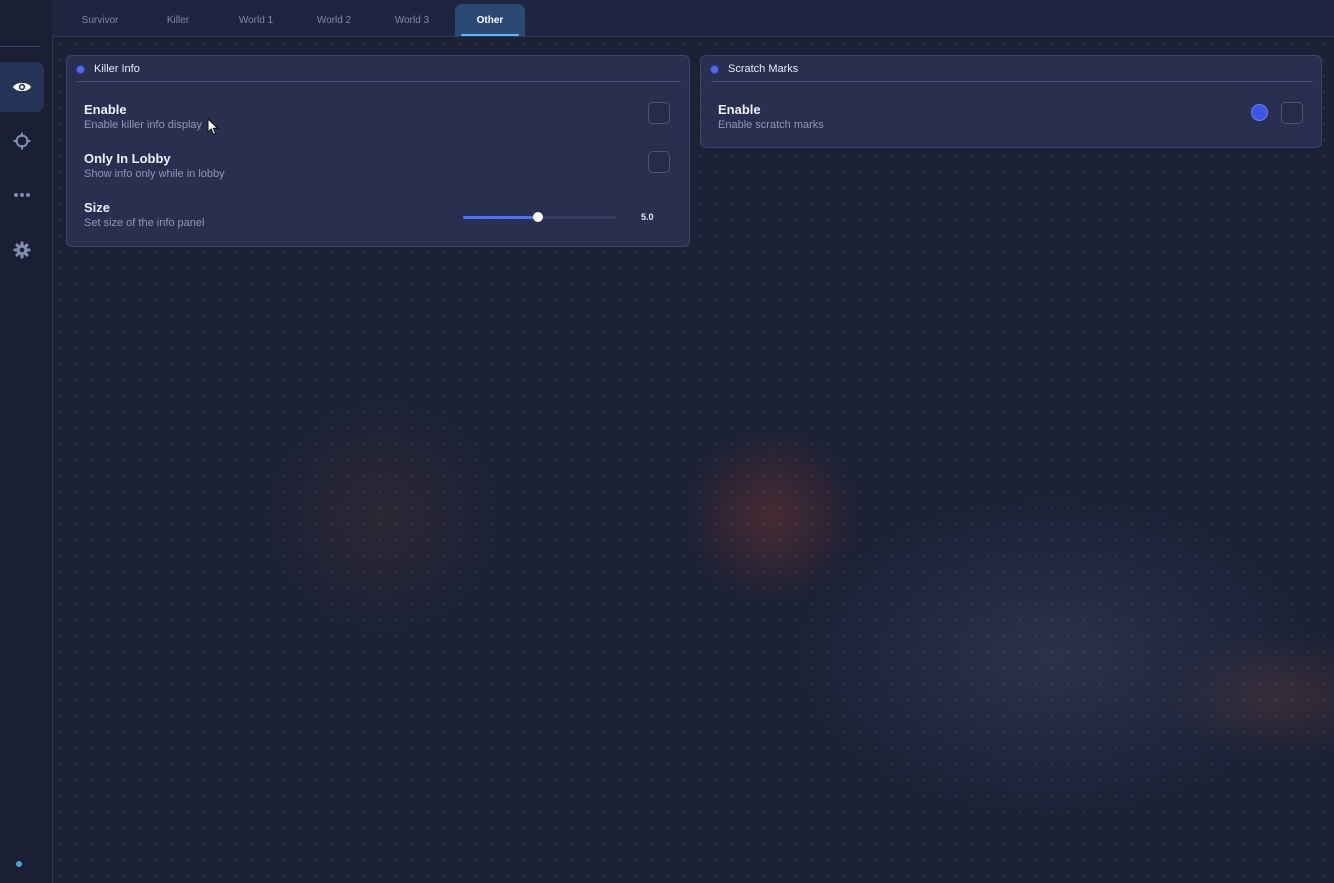  I want to click on crosshair-icon, so click(22, 141).